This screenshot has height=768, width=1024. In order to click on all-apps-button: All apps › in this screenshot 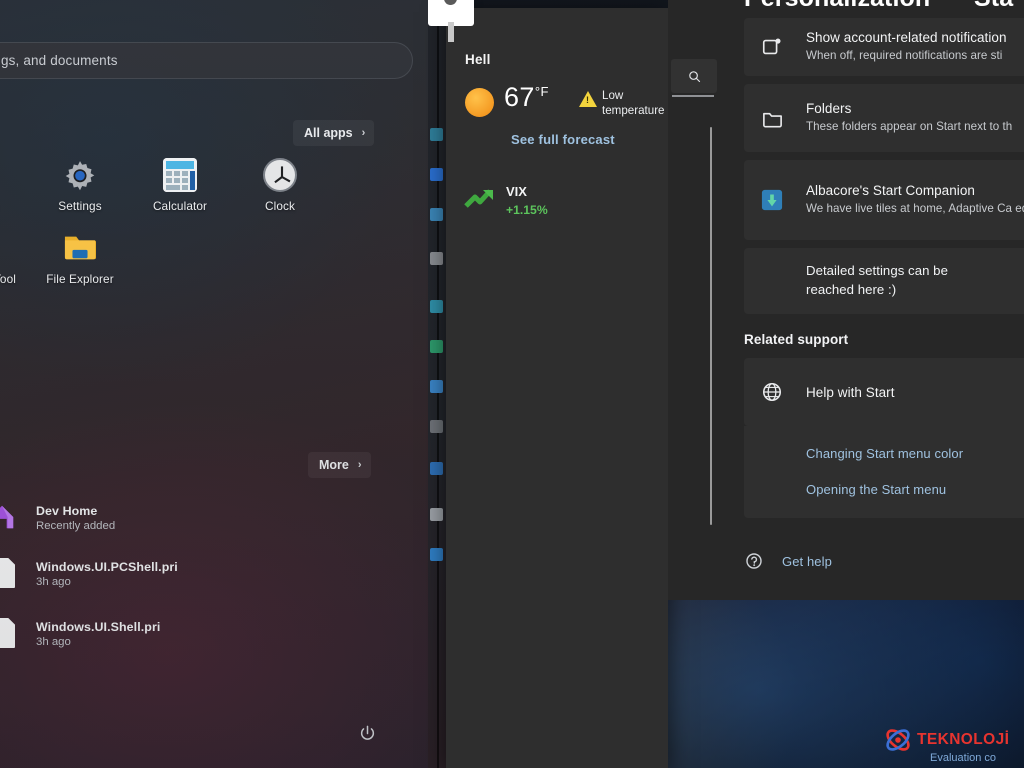, I will do `click(334, 133)`.